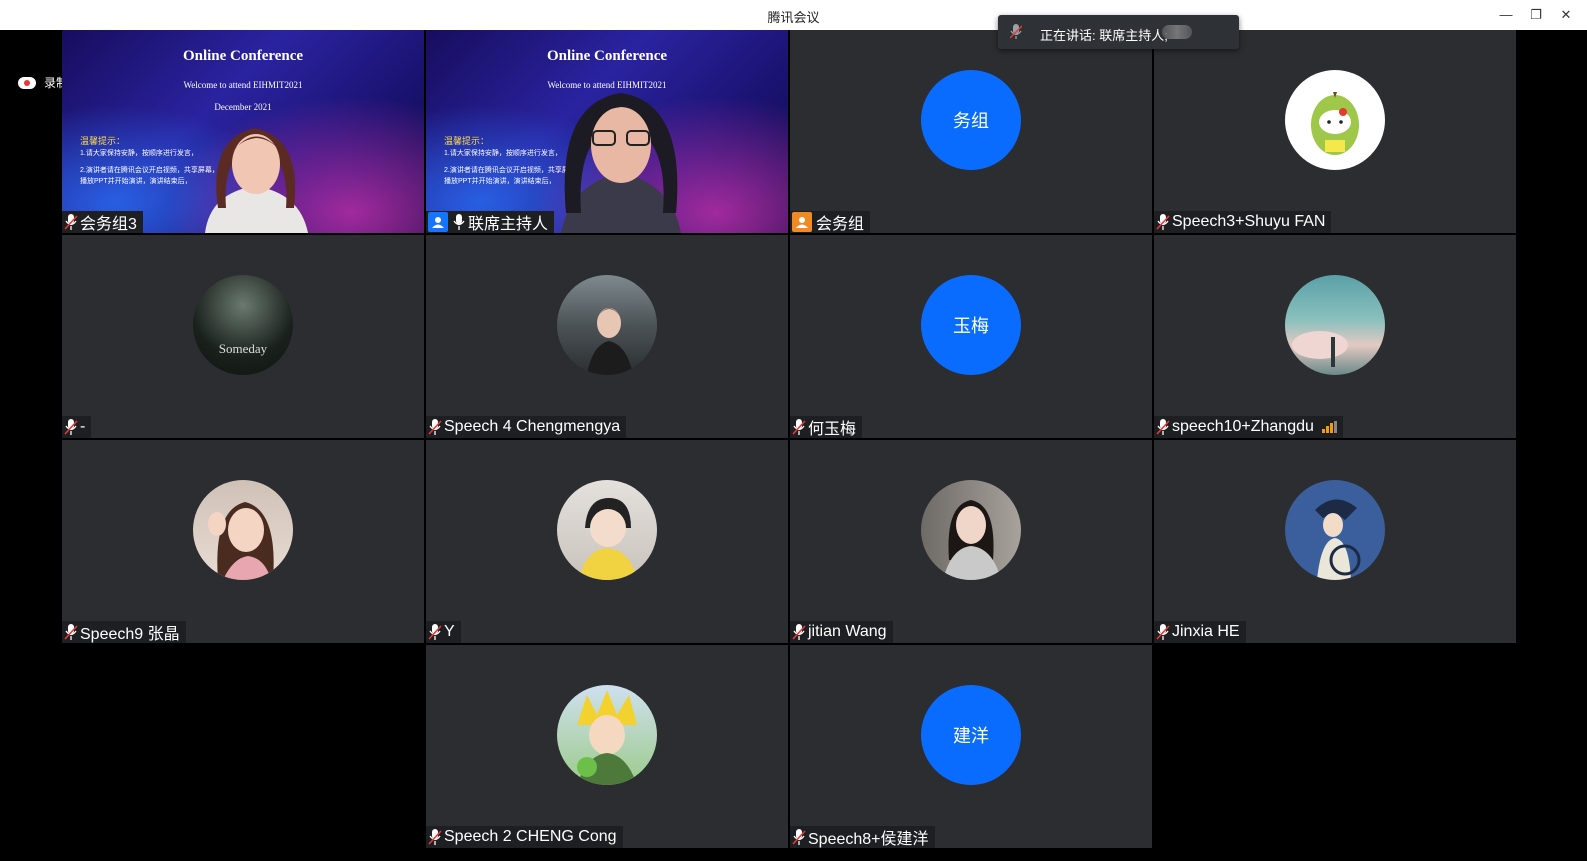 The height and width of the screenshot is (861, 1587). What do you see at coordinates (130, 634) in the screenshot?
I see `participant-name: Speech9 张晶` at bounding box center [130, 634].